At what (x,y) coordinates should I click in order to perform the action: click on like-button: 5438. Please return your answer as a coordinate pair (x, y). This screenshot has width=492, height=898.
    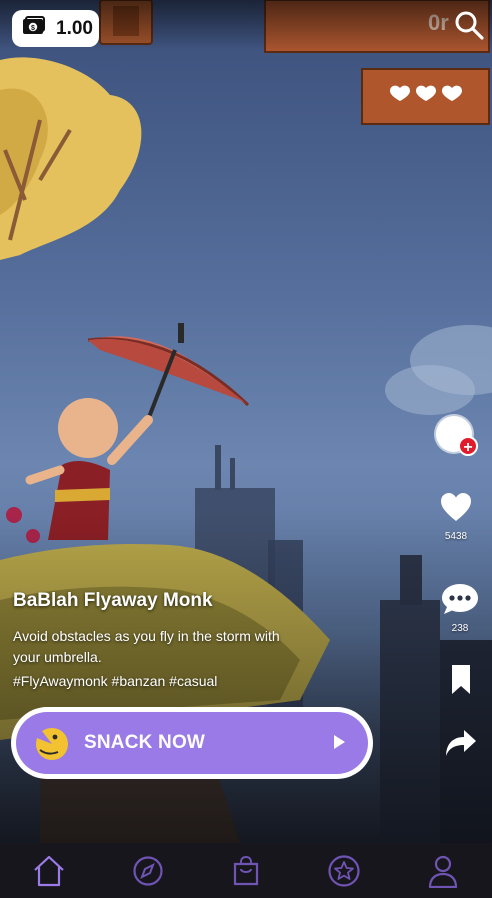
    Looking at the image, I should click on (456, 517).